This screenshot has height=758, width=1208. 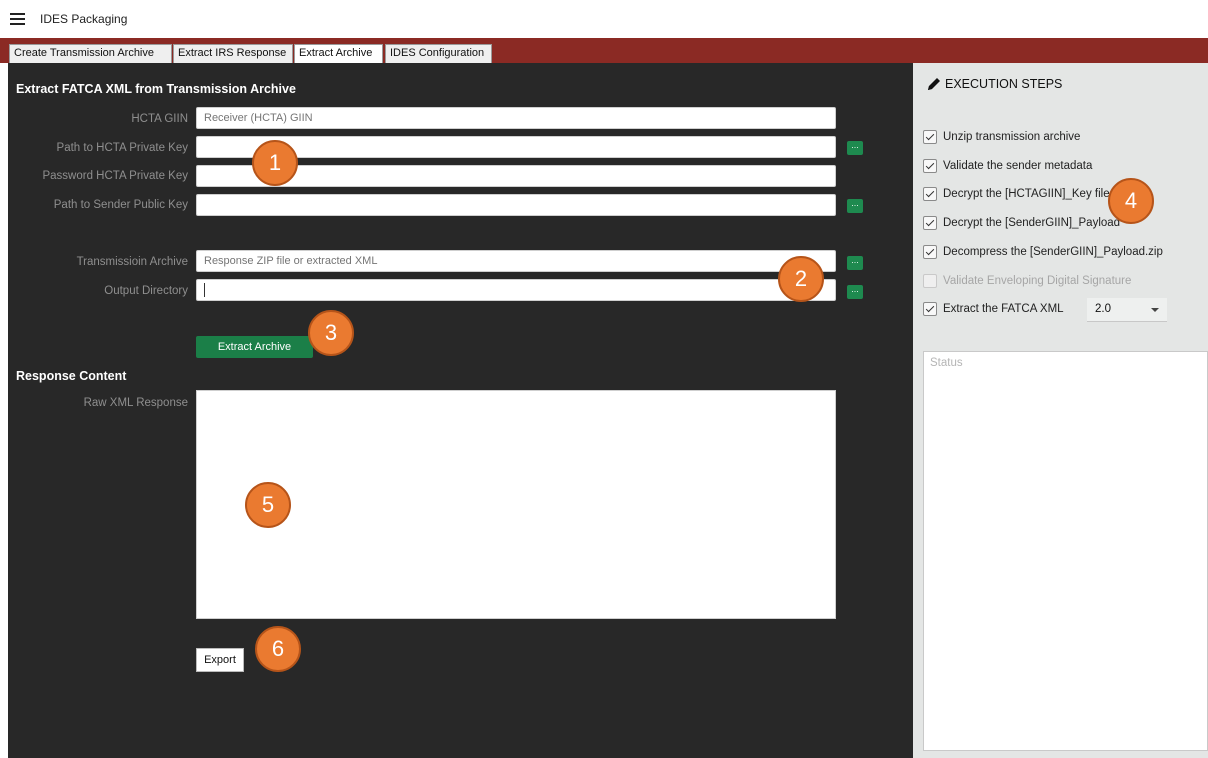 I want to click on annotation-marker-5: 5, so click(x=268, y=505).